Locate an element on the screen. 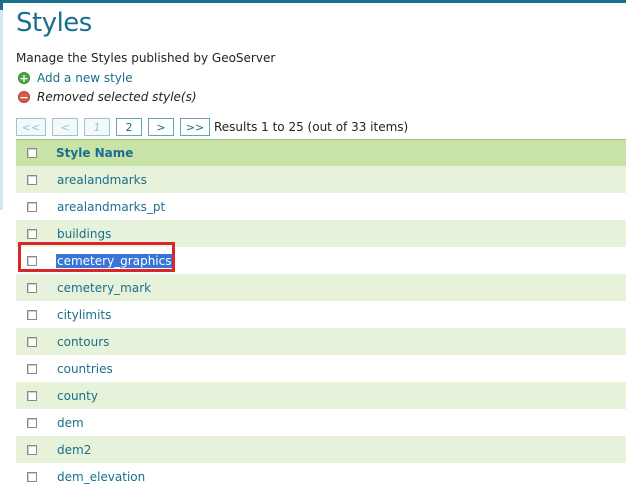 Image resolution: width=626 pixels, height=490 pixels. table-row: contours is located at coordinates (321, 341).